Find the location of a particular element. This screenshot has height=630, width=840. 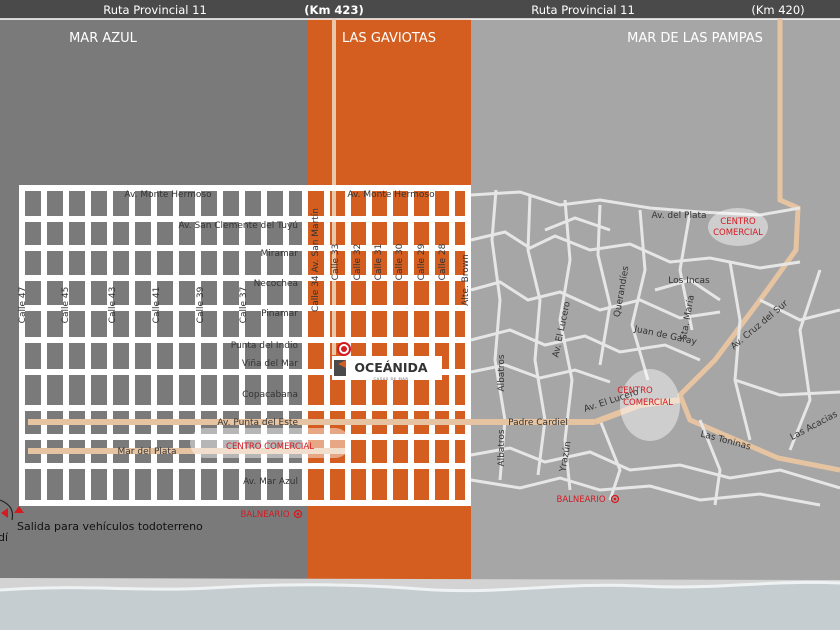

street-av-san-clemente: Av. San Clemente del Tuyú is located at coordinates (238, 226).